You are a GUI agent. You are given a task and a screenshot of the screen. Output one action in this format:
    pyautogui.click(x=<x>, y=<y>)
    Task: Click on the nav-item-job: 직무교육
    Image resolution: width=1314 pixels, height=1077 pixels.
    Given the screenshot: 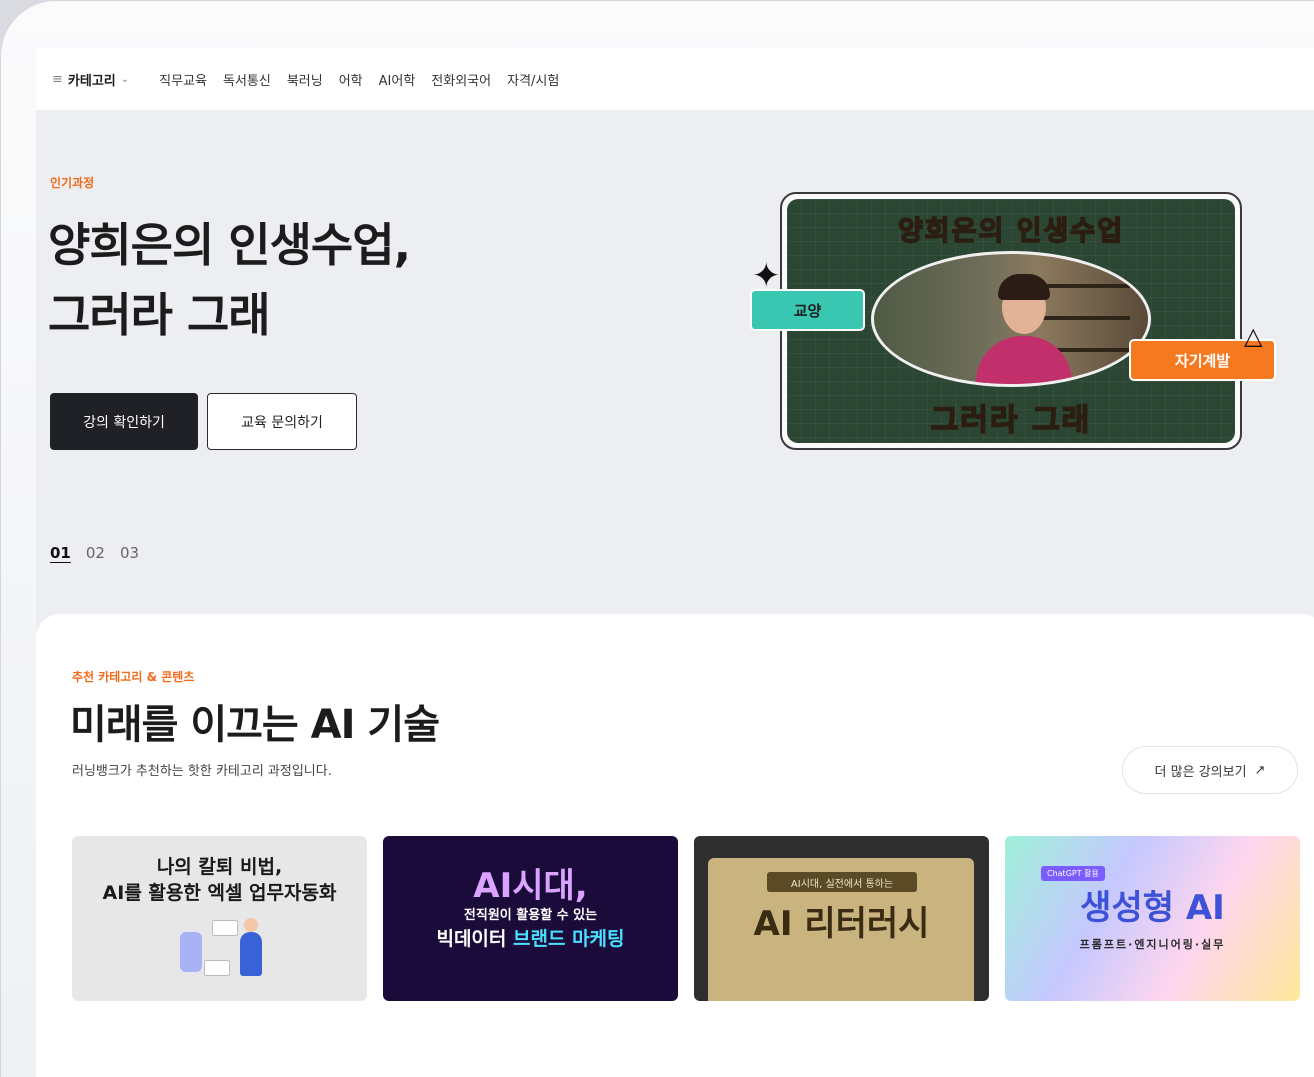 What is the action you would take?
    pyautogui.click(x=183, y=79)
    